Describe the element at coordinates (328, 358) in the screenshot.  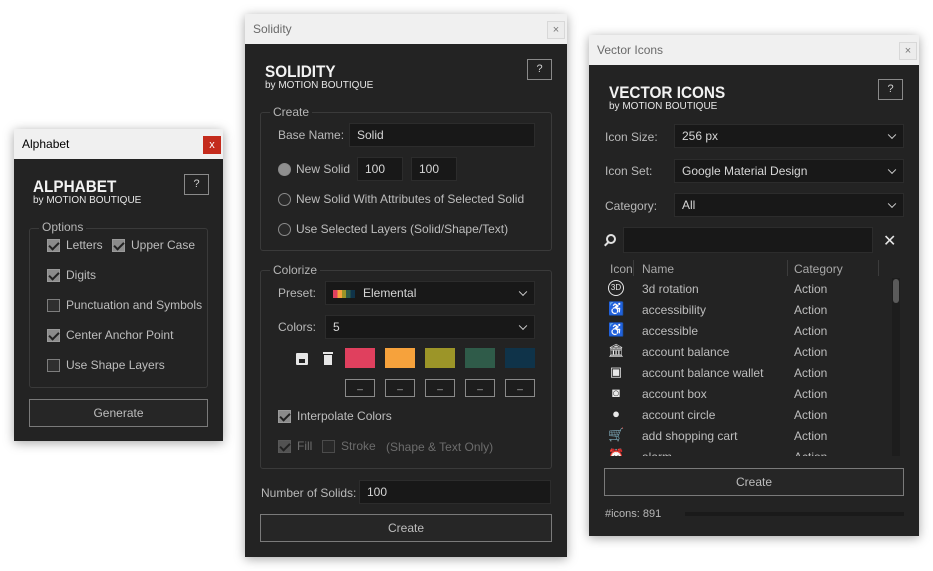
I see `trash-icon` at that location.